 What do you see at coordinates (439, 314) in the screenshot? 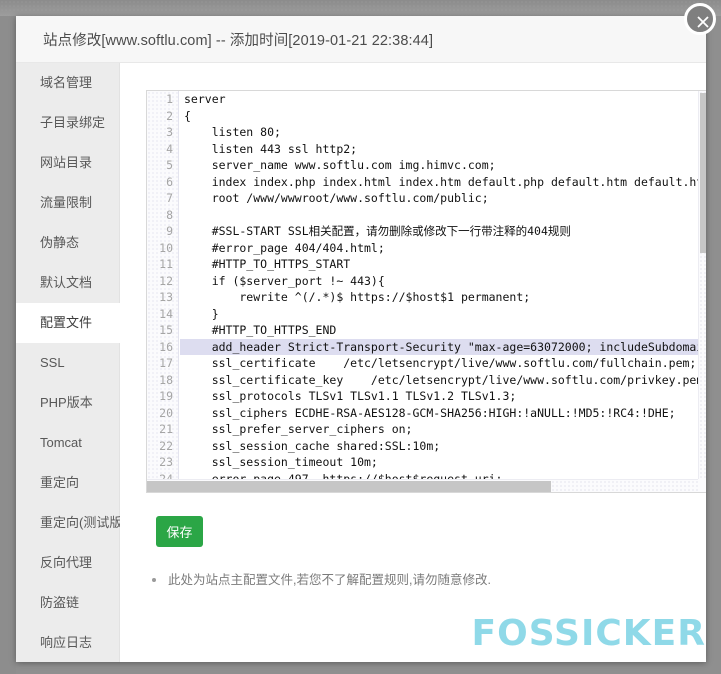
I see `editor-code-line: }` at bounding box center [439, 314].